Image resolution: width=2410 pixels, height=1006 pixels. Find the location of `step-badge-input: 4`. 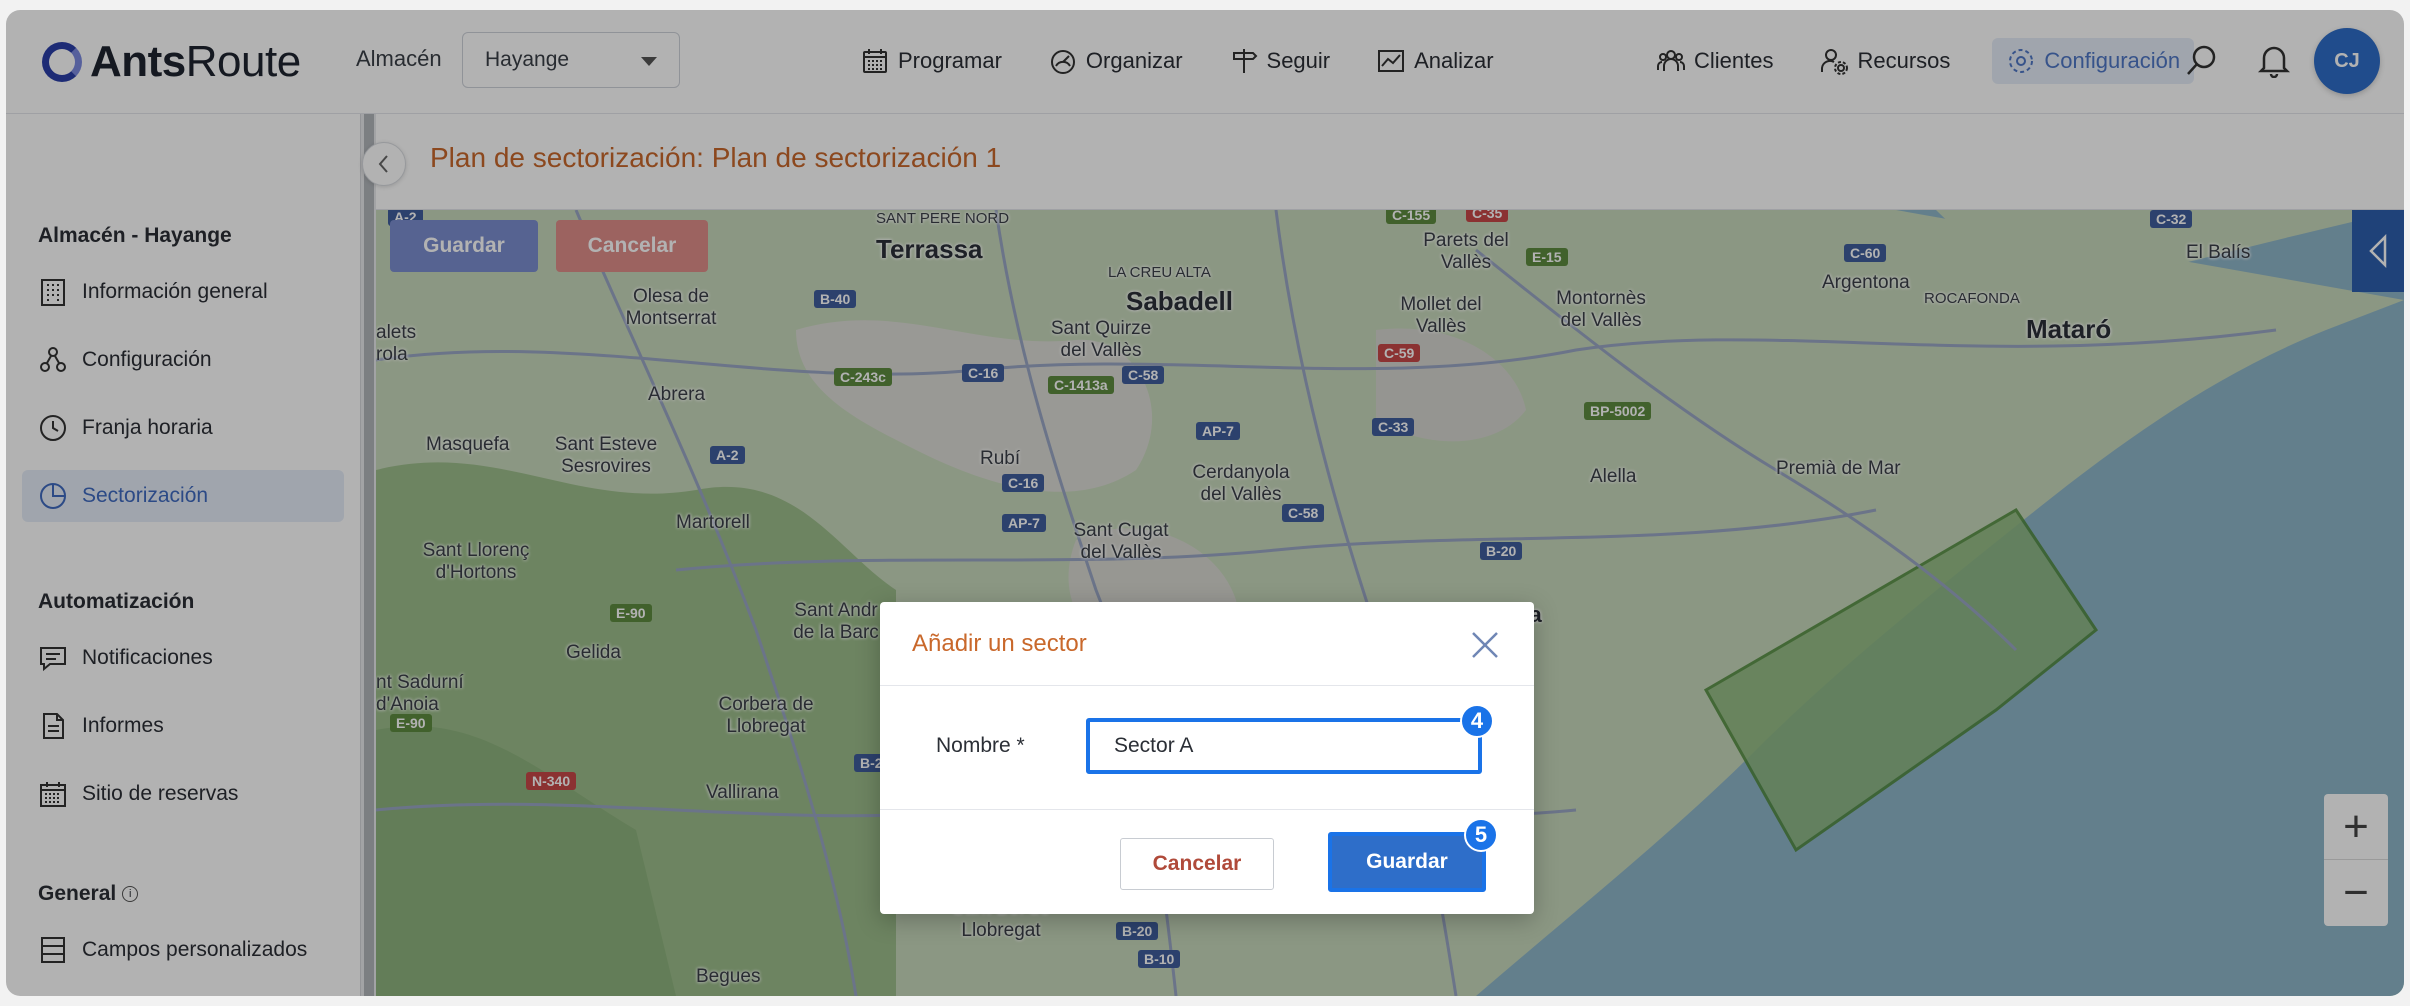

step-badge-input: 4 is located at coordinates (1477, 721).